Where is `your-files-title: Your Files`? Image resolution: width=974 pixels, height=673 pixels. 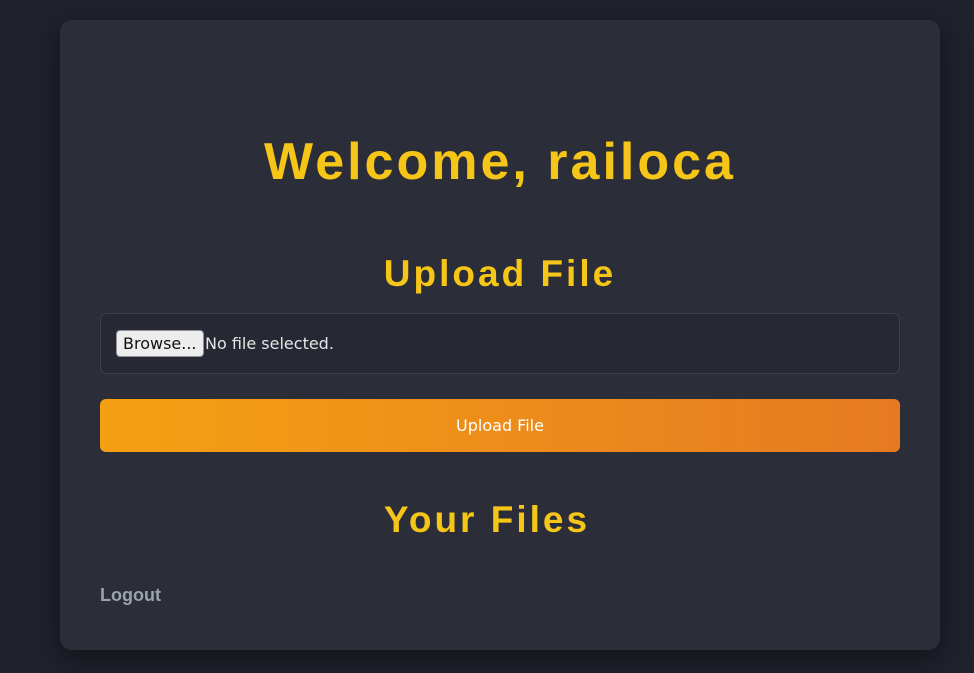 your-files-title: Your Files is located at coordinates (487, 519).